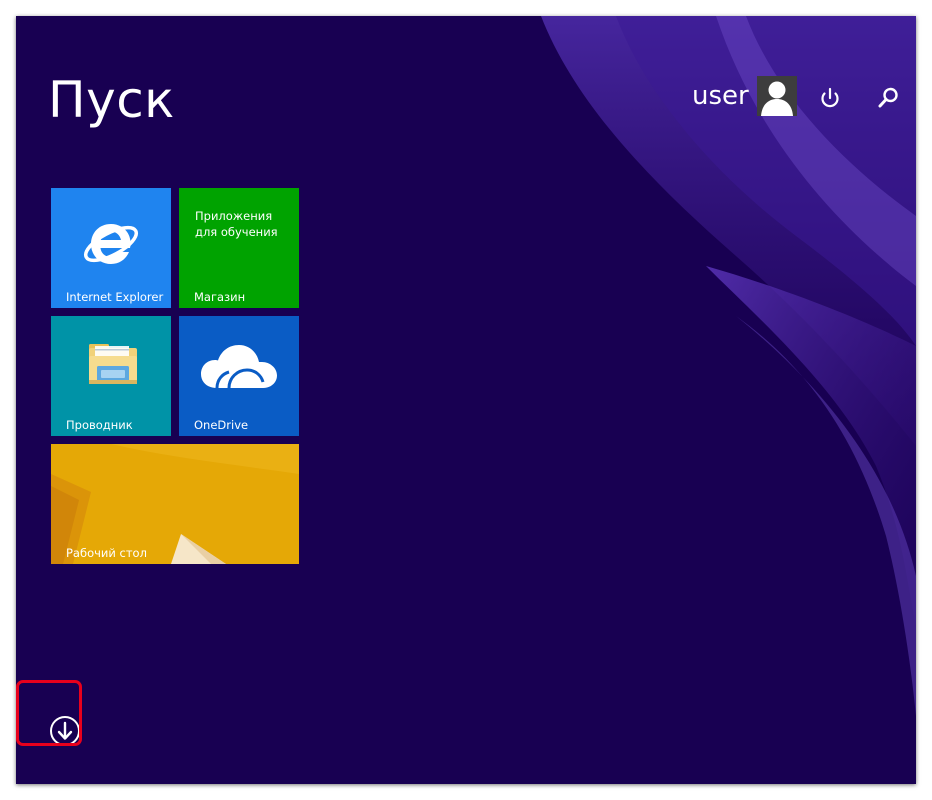  I want to click on tile-store: Приложения для обучения Магазин, so click(239, 248).